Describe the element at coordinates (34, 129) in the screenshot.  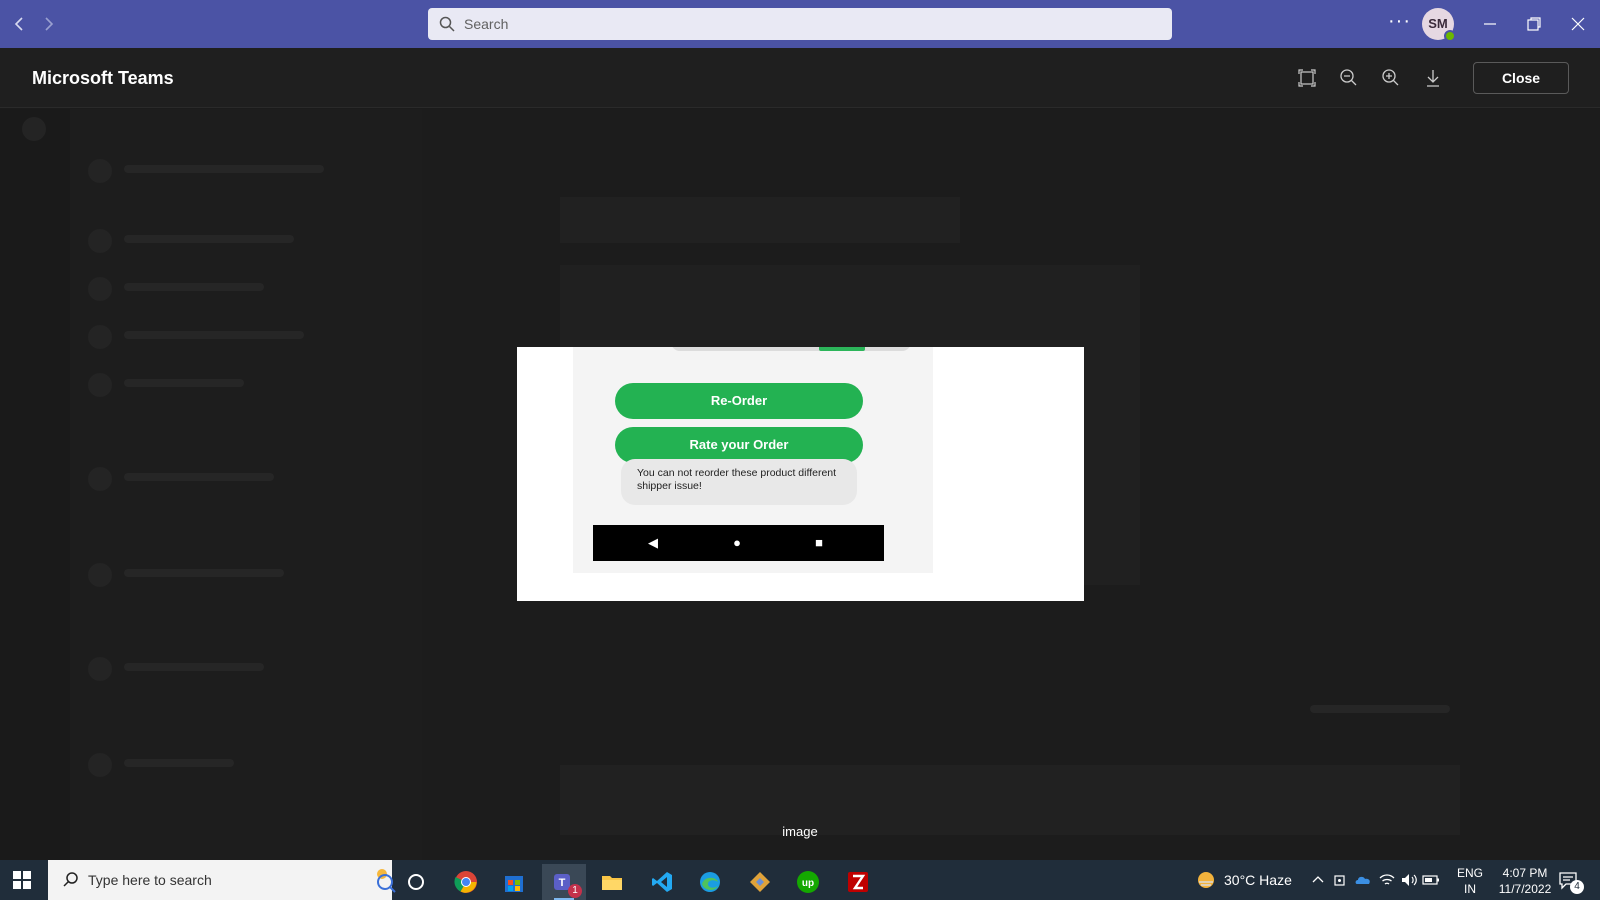
I see `rail-icon` at that location.